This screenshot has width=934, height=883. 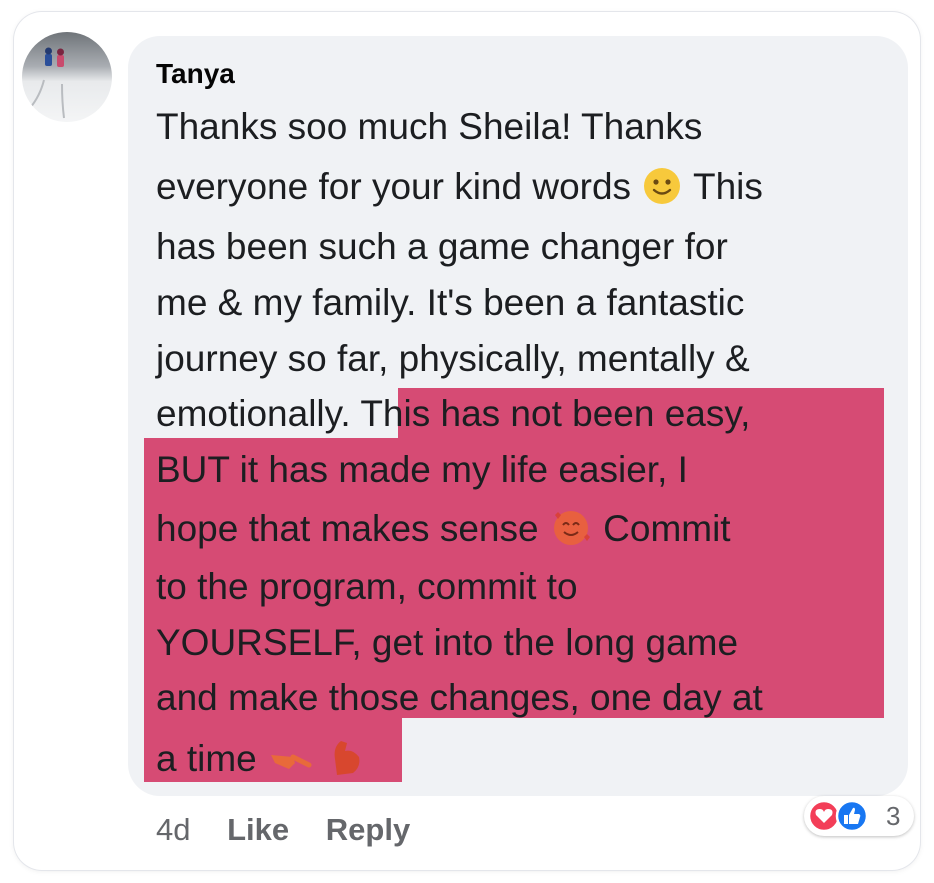 What do you see at coordinates (893, 816) in the screenshot?
I see `reaction-count: 3` at bounding box center [893, 816].